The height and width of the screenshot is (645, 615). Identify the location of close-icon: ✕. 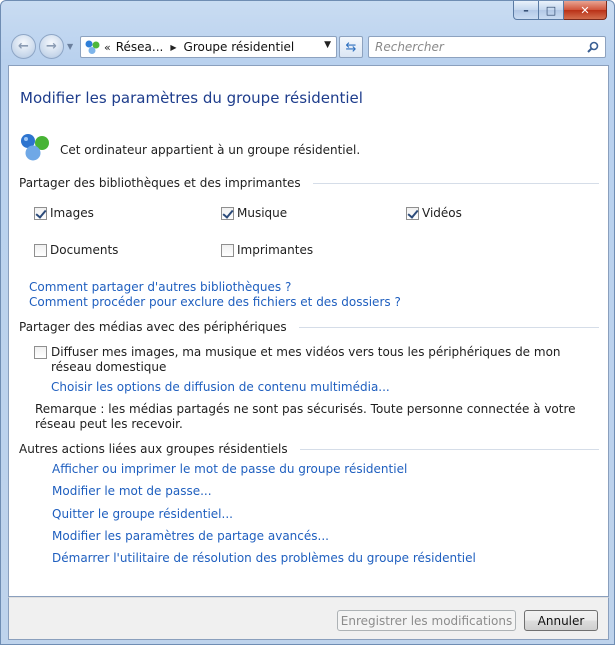
(585, 10).